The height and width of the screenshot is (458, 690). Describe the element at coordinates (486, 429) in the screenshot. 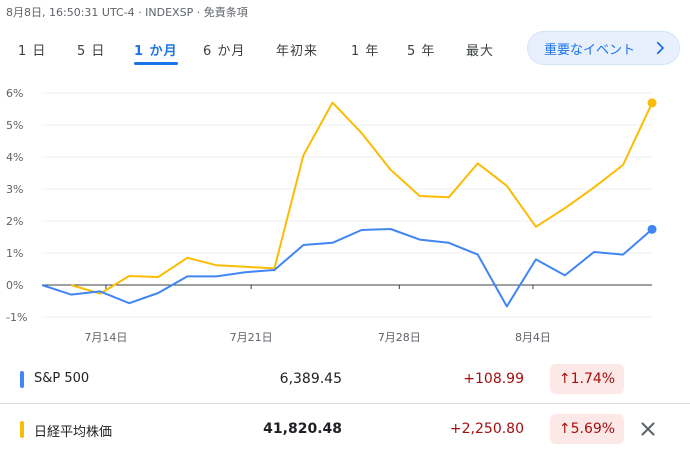

I see `index-change: +2,250.80` at that location.